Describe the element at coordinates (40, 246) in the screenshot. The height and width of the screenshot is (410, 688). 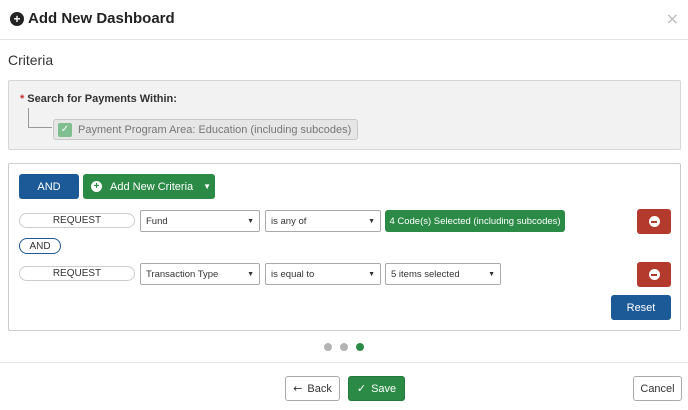
I see `and-connector-pill: AND` at that location.